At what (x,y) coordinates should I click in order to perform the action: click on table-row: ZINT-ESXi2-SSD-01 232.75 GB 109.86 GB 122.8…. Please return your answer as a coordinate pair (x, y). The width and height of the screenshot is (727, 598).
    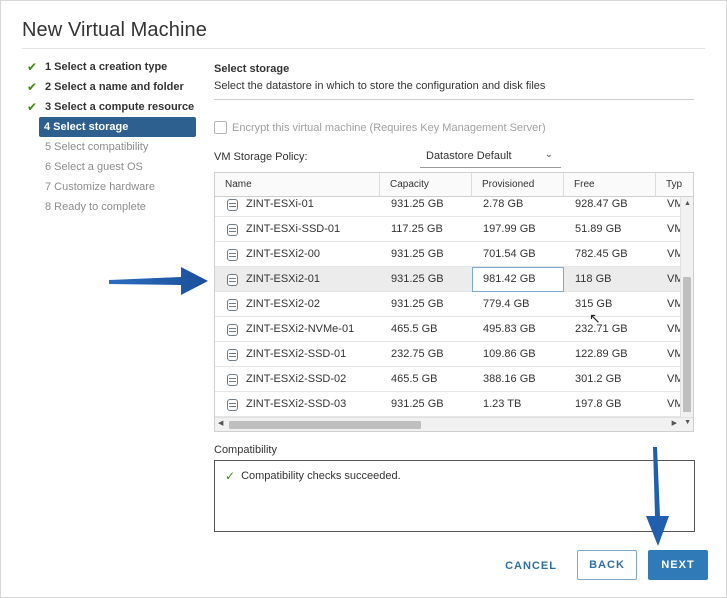
    Looking at the image, I should click on (448, 354).